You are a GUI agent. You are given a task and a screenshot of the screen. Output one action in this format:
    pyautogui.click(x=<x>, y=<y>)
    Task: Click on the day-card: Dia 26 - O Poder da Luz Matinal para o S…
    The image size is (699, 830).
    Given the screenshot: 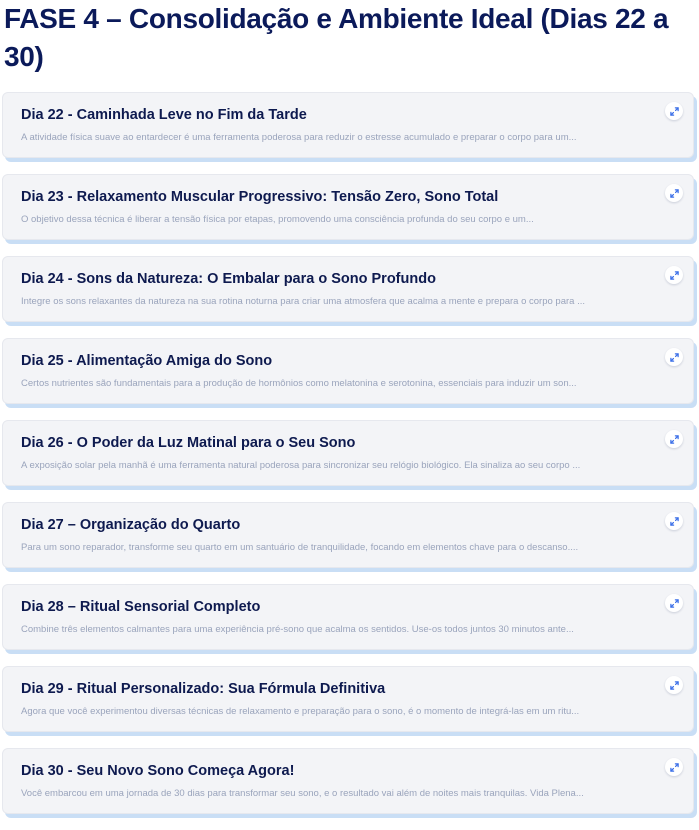 What is the action you would take?
    pyautogui.click(x=348, y=453)
    